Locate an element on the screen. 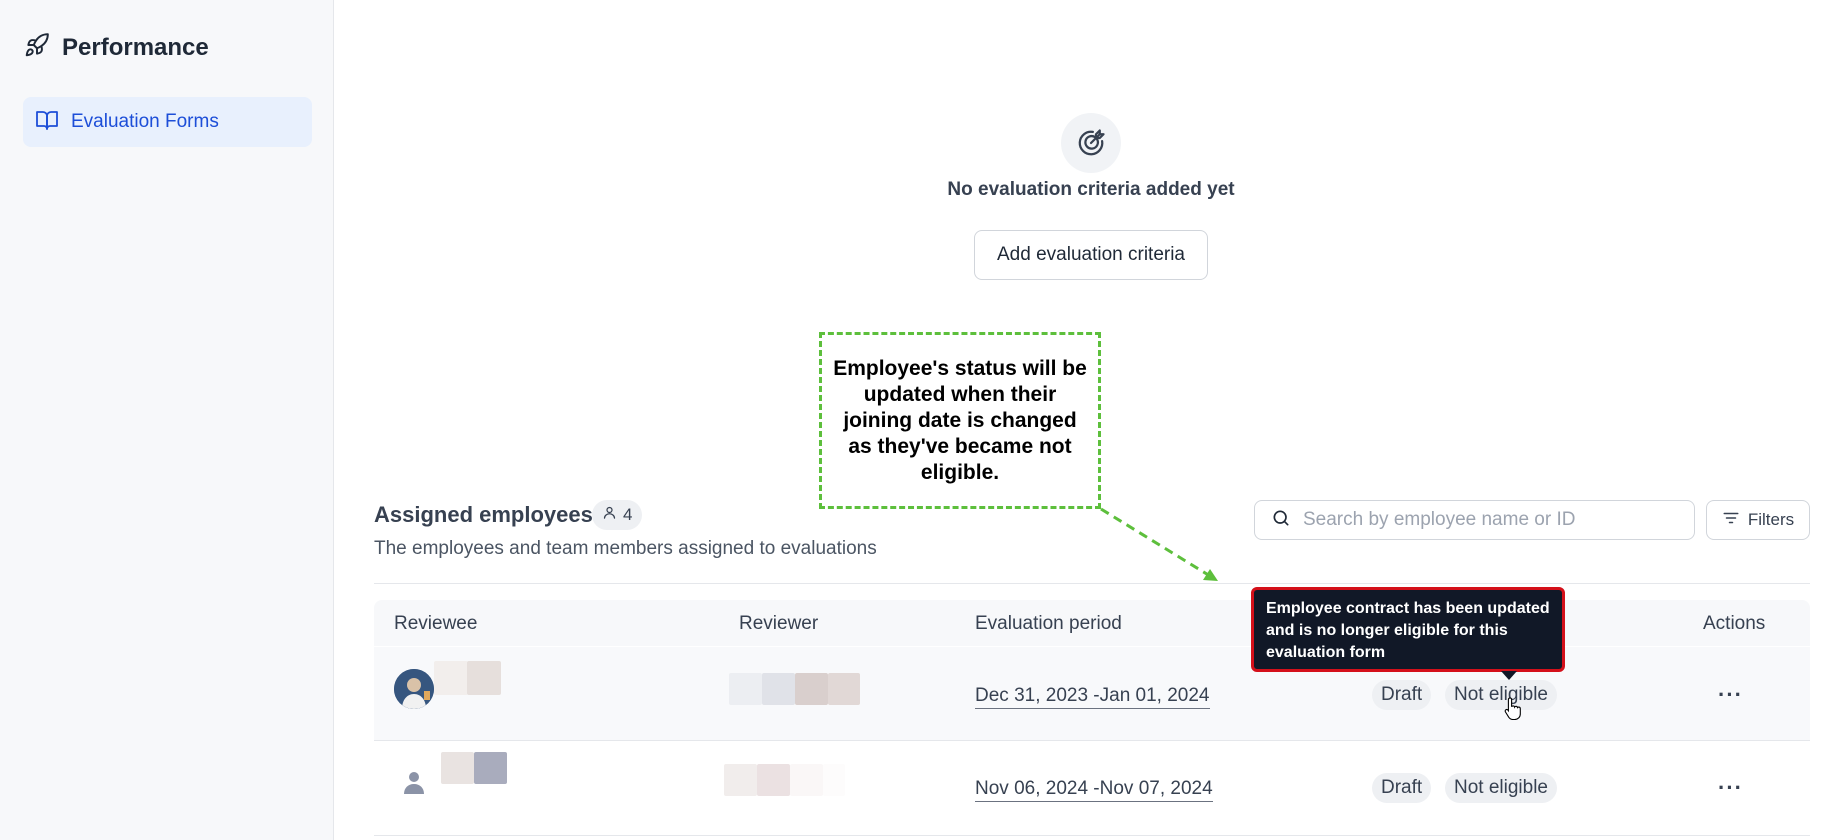 The width and height of the screenshot is (1822, 840). book-open-icon is located at coordinates (47, 122).